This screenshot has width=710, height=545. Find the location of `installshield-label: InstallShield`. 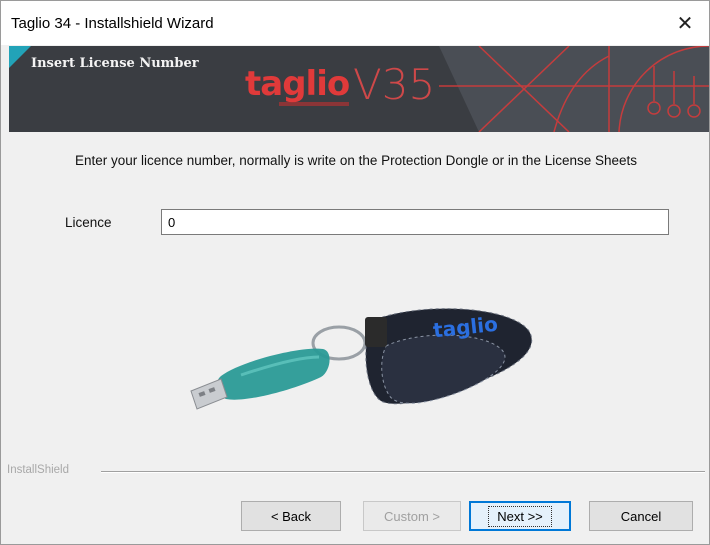

installshield-label: InstallShield is located at coordinates (41, 470).